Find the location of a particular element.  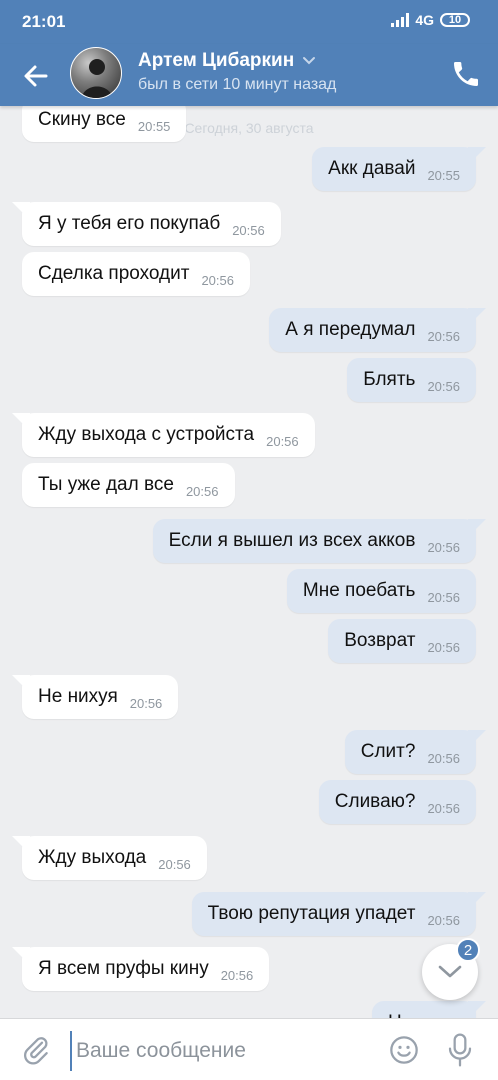

message-incoming: Ты уже дал все 20:56 is located at coordinates (128, 485).